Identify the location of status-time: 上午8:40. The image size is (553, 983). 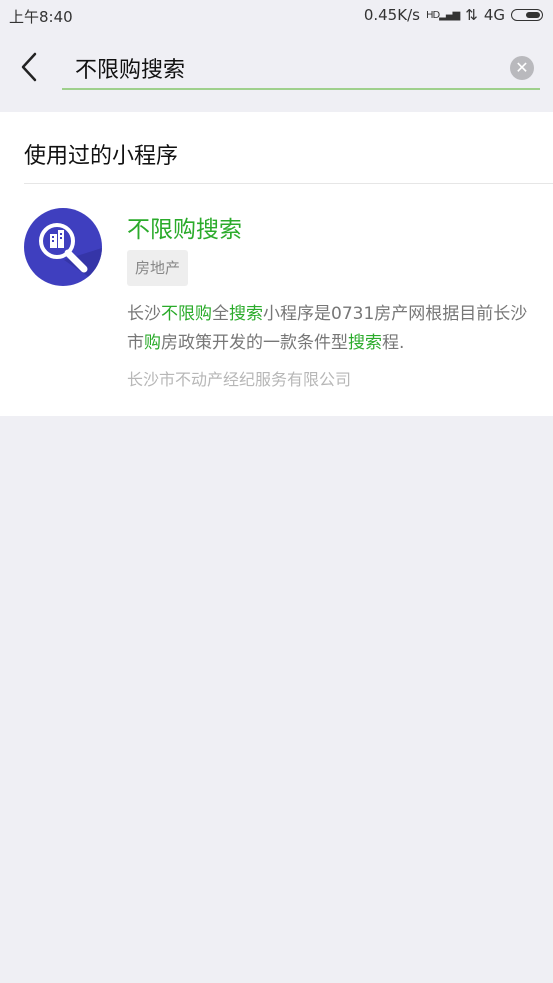
(41, 17).